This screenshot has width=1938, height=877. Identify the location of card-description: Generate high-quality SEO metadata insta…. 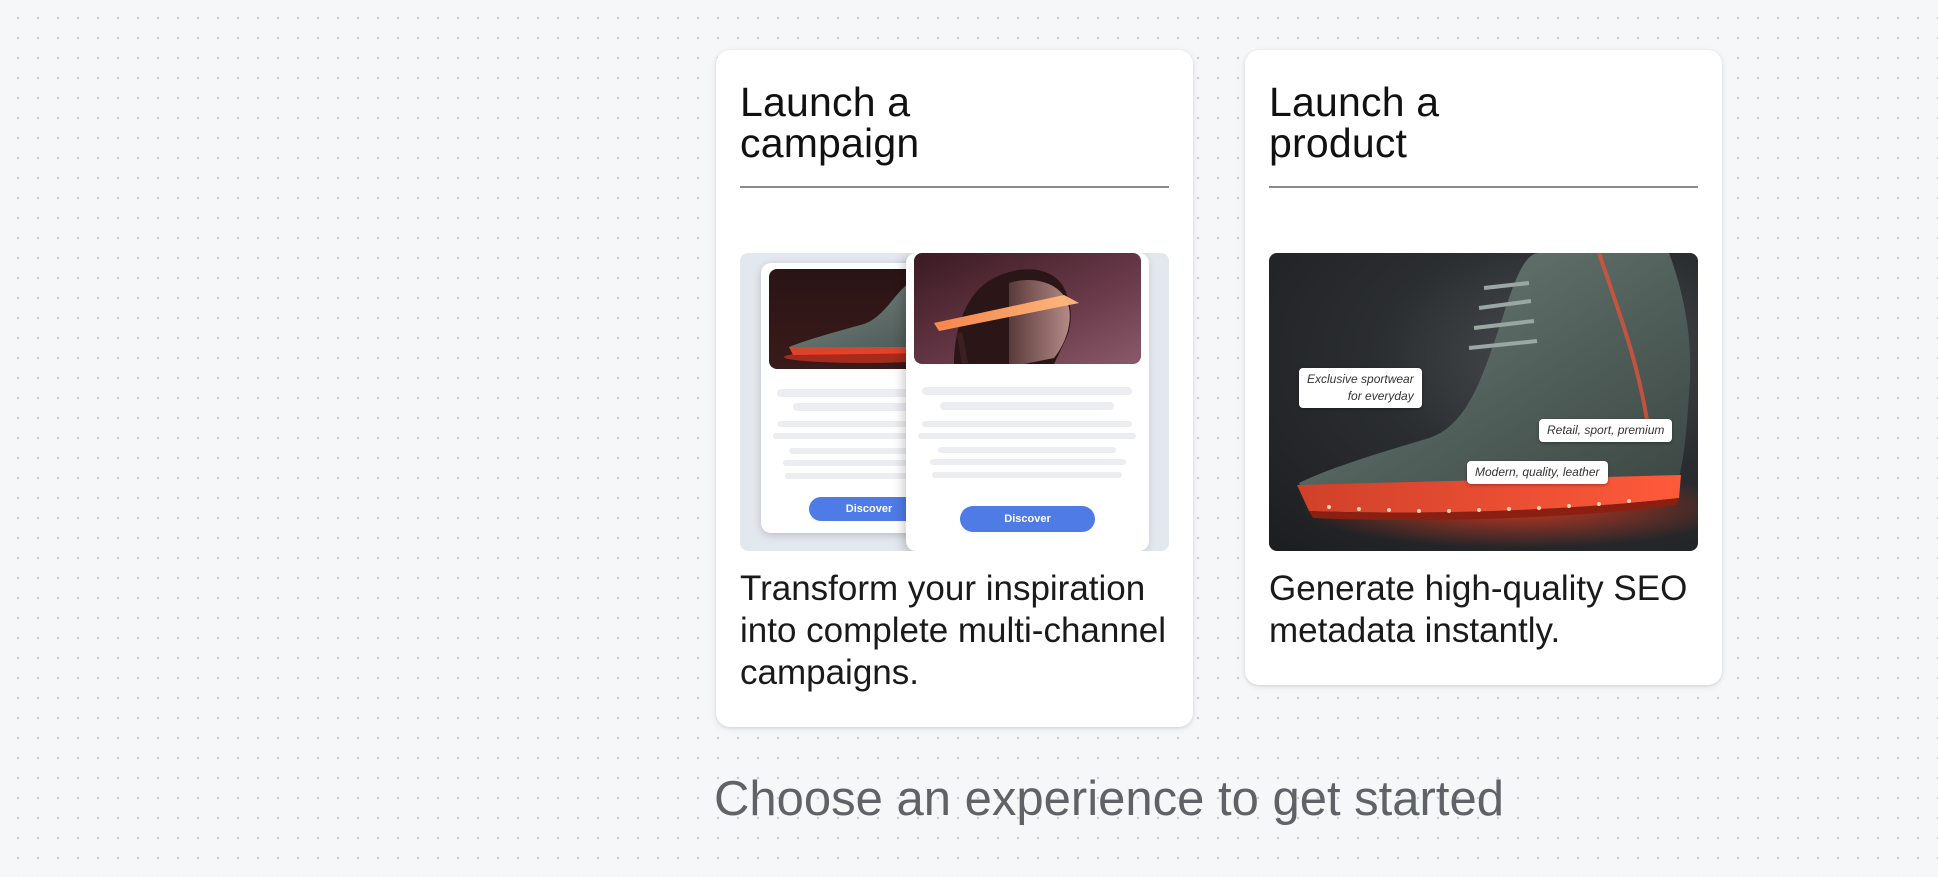
(1478, 609).